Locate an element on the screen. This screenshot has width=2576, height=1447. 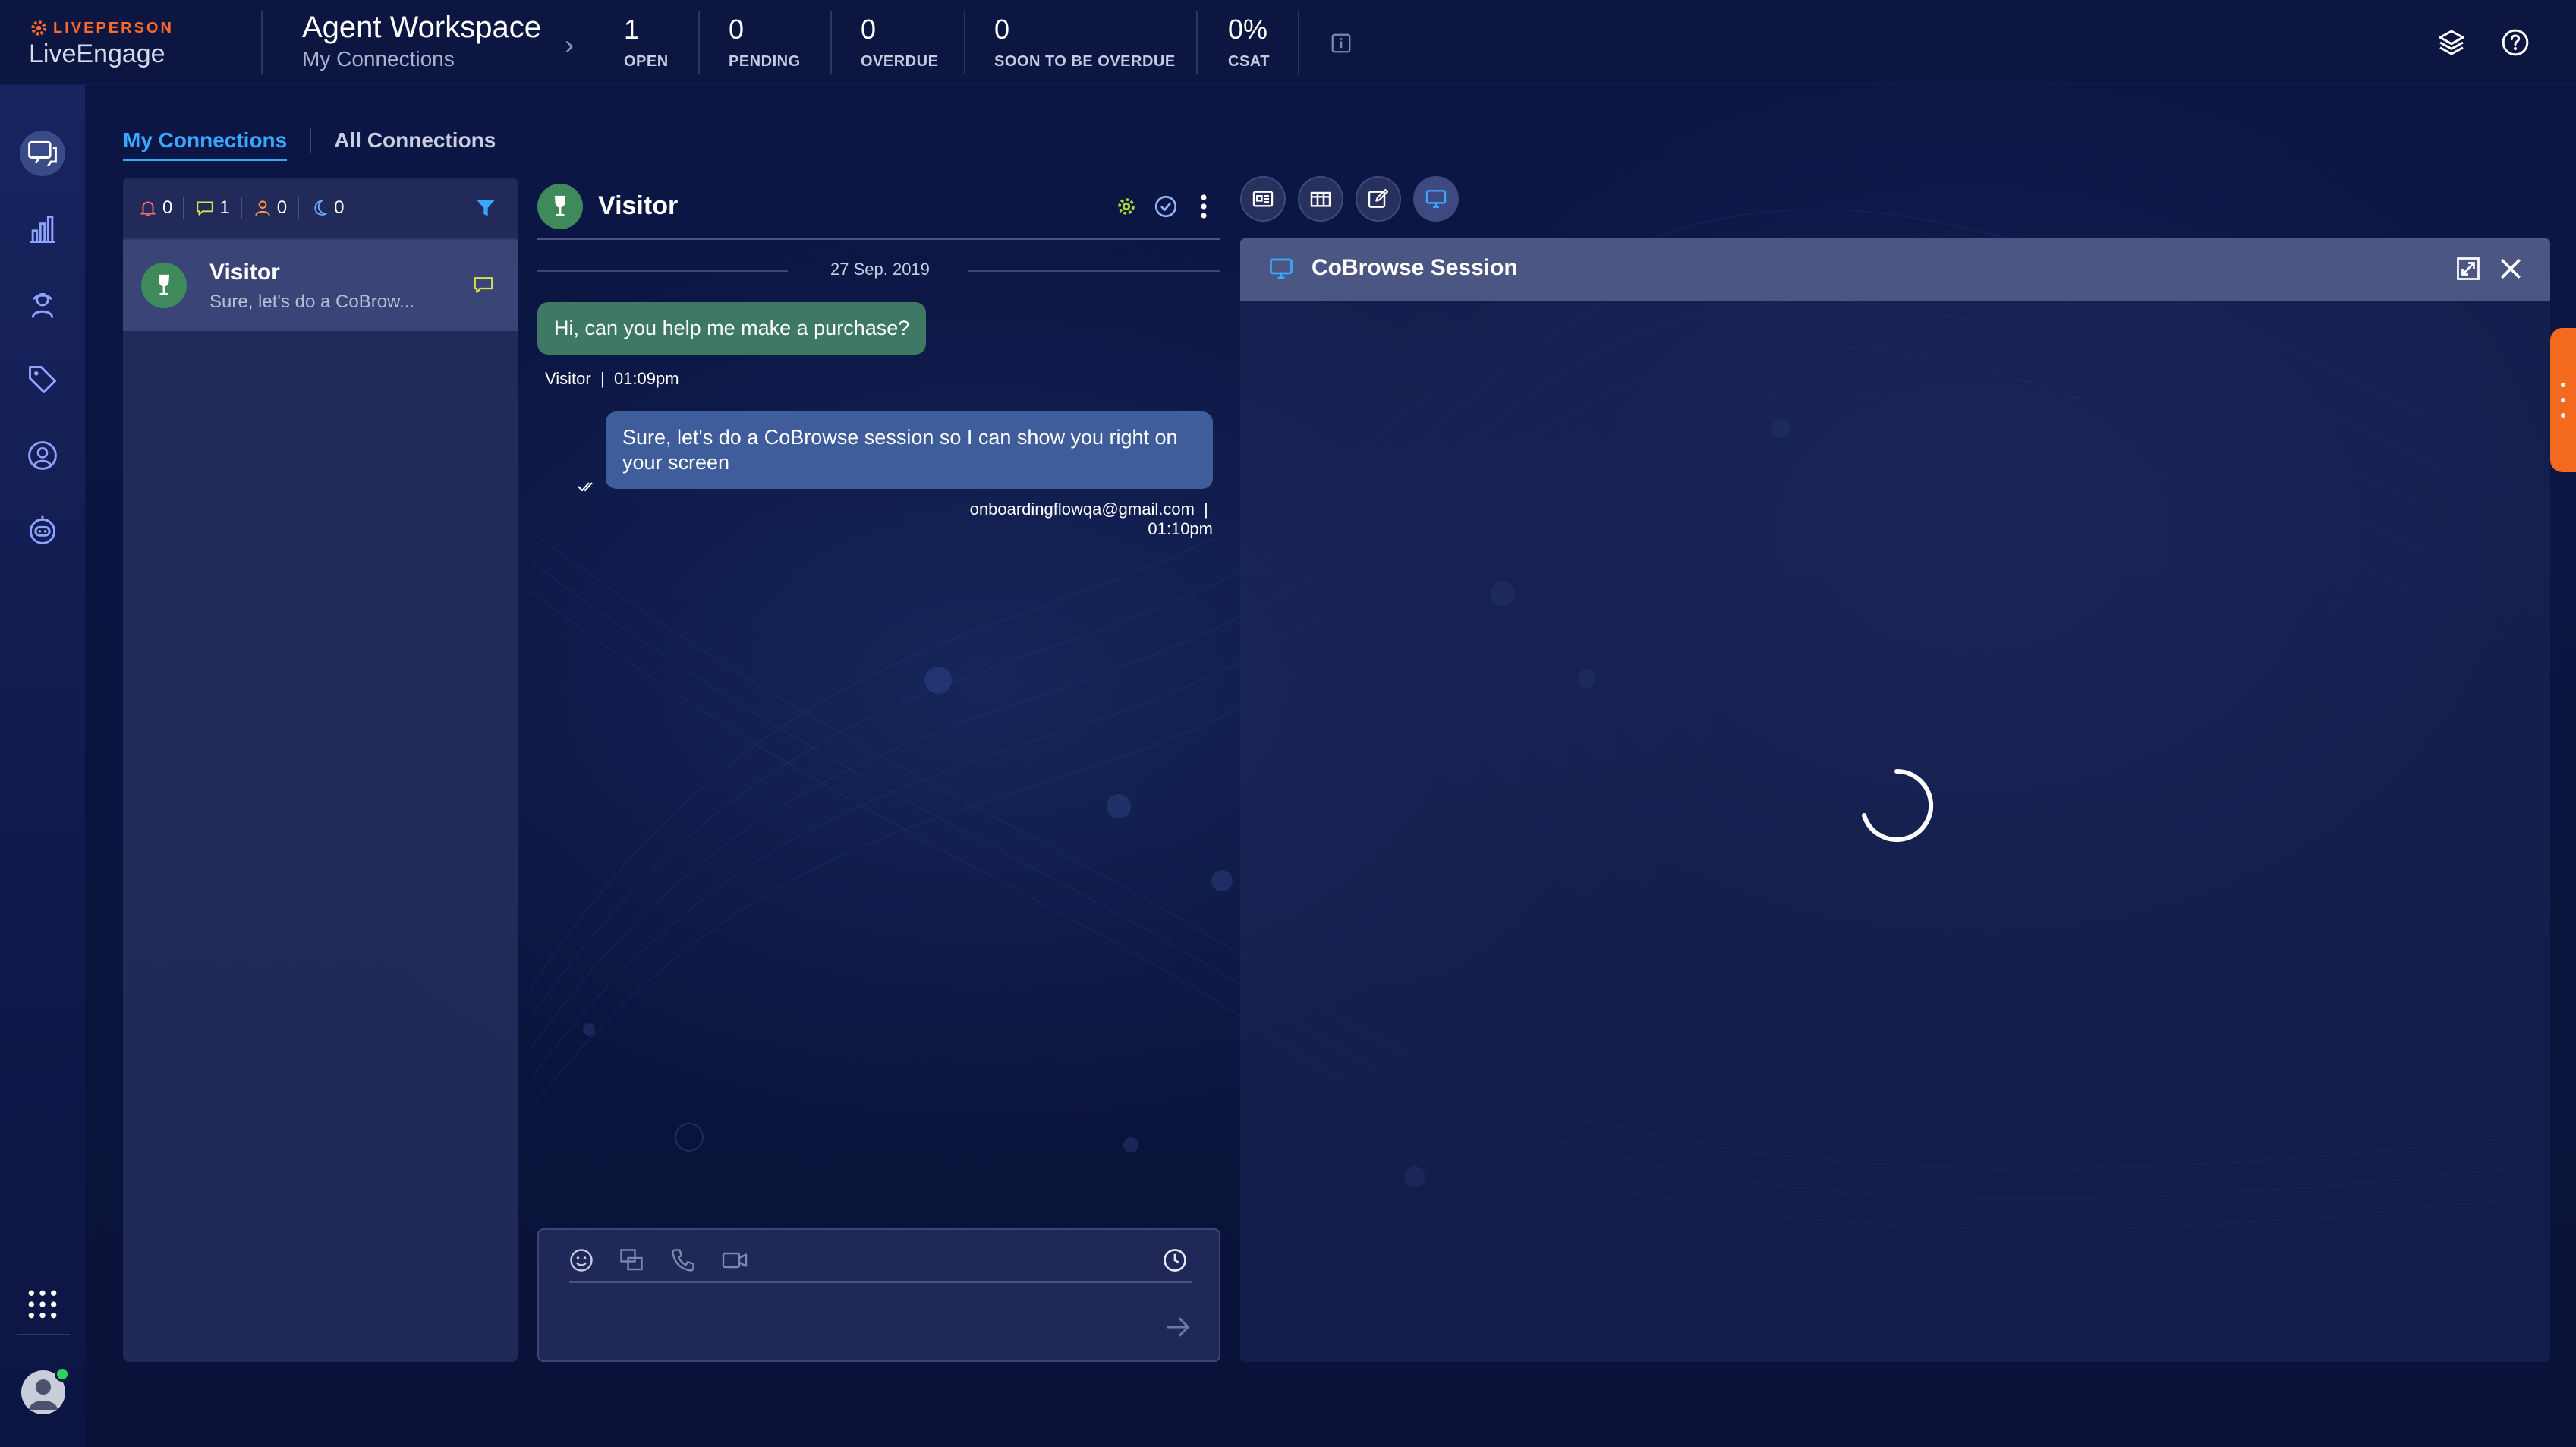
layers-icon is located at coordinates (2451, 42).